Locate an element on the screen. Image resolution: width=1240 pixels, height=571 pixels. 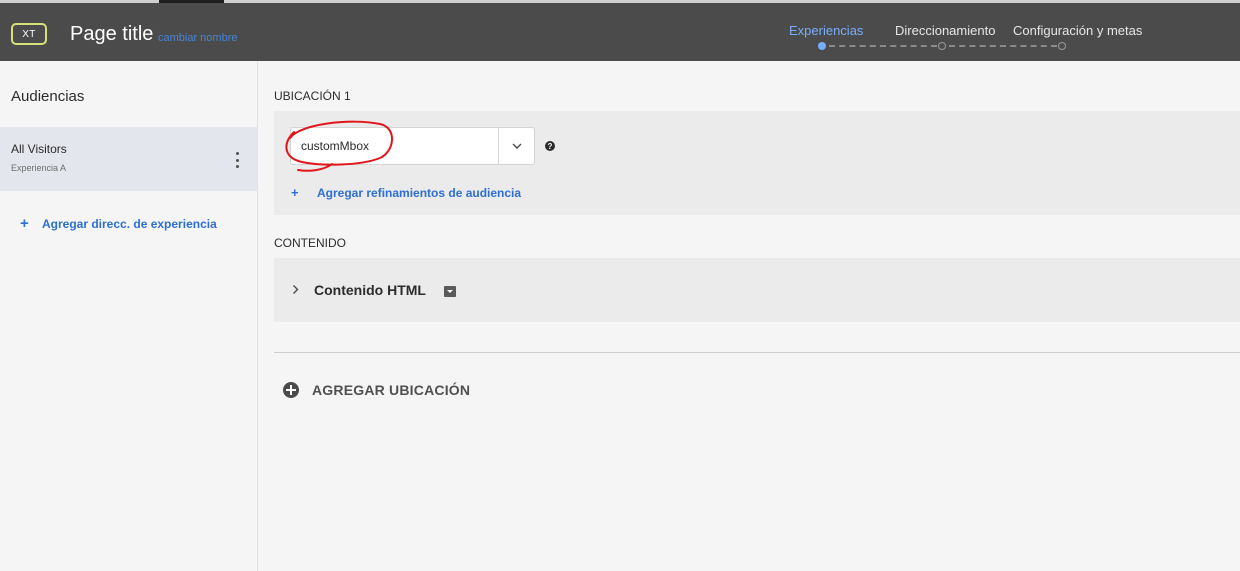
chevron-down-icon is located at coordinates (516, 146).